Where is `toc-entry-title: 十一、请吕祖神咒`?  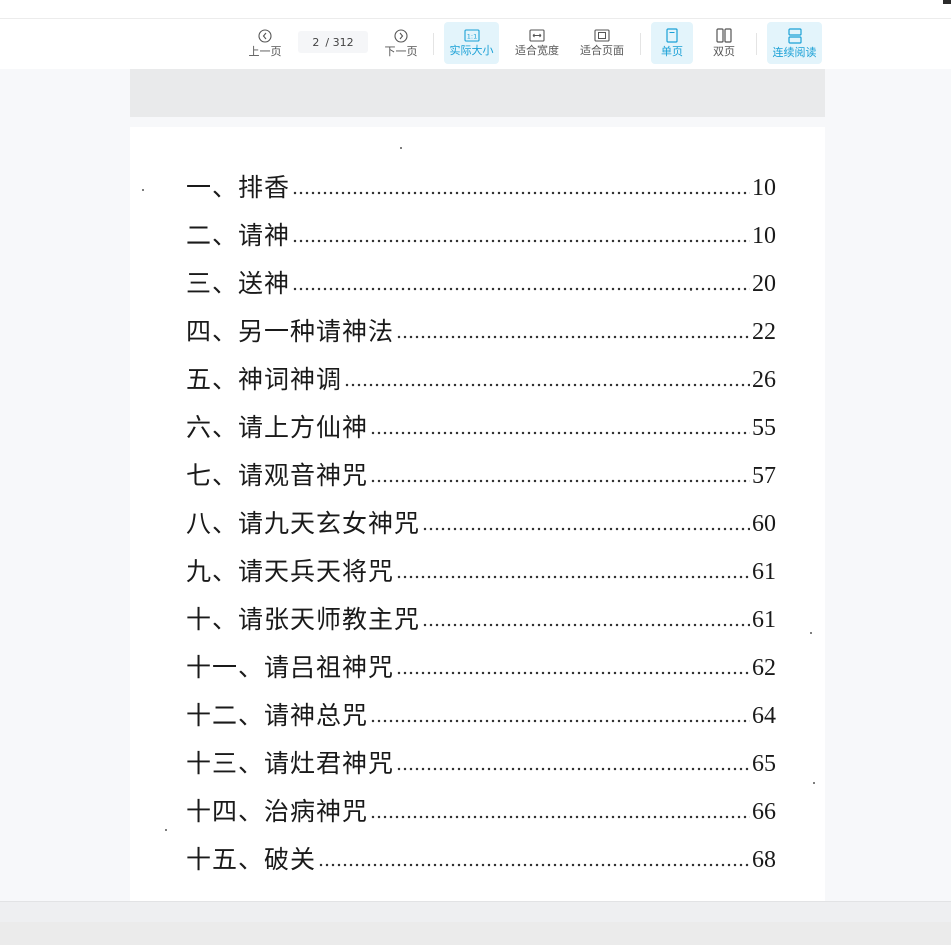
toc-entry-title: 十一、请吕祖神咒 is located at coordinates (290, 667).